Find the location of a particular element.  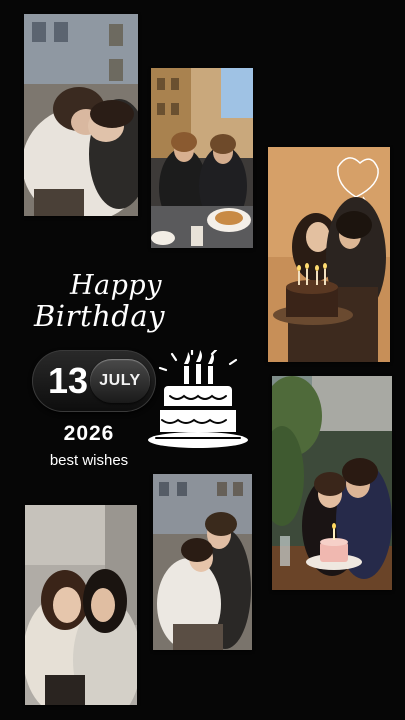

best-wishes-text: best wishes is located at coordinates (89, 460).